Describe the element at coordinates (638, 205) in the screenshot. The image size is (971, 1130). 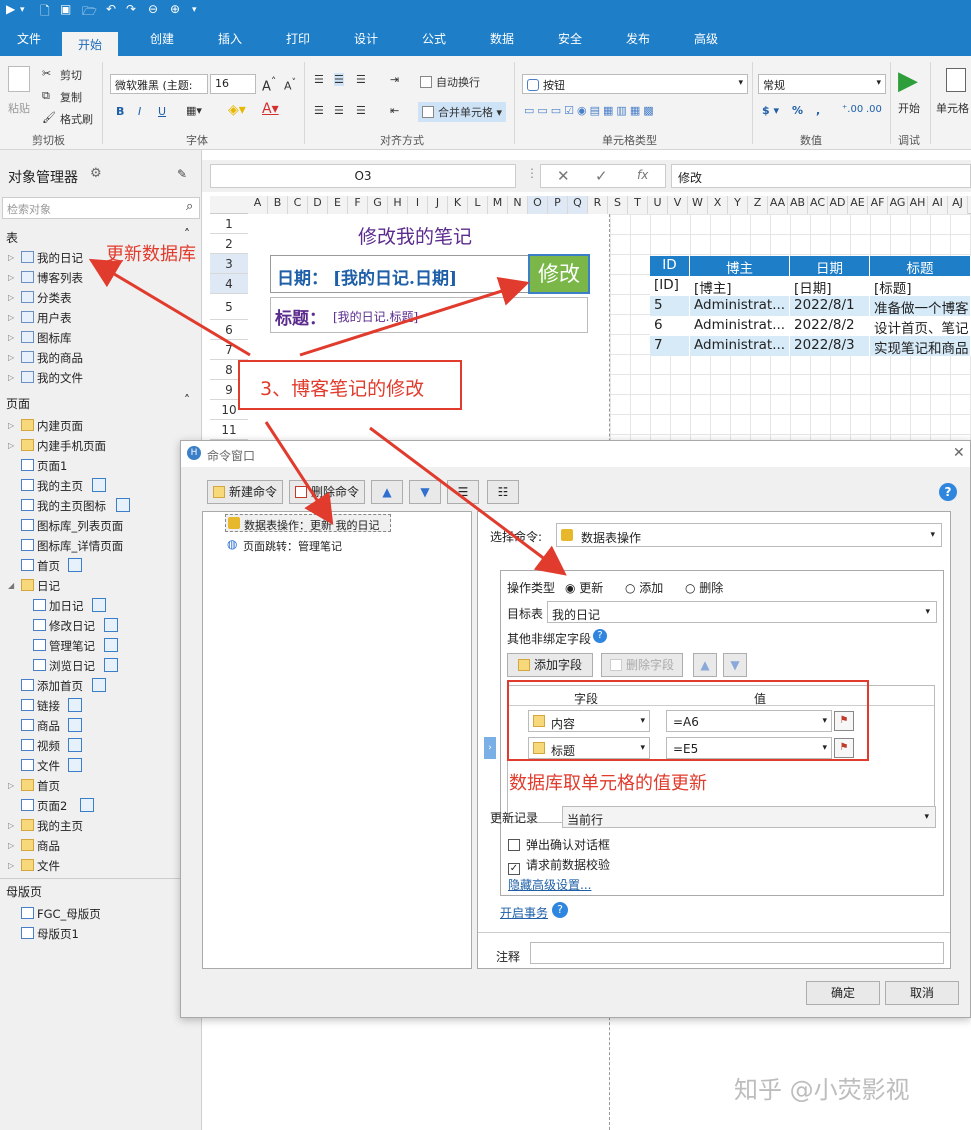
I see `column-header: T` at that location.